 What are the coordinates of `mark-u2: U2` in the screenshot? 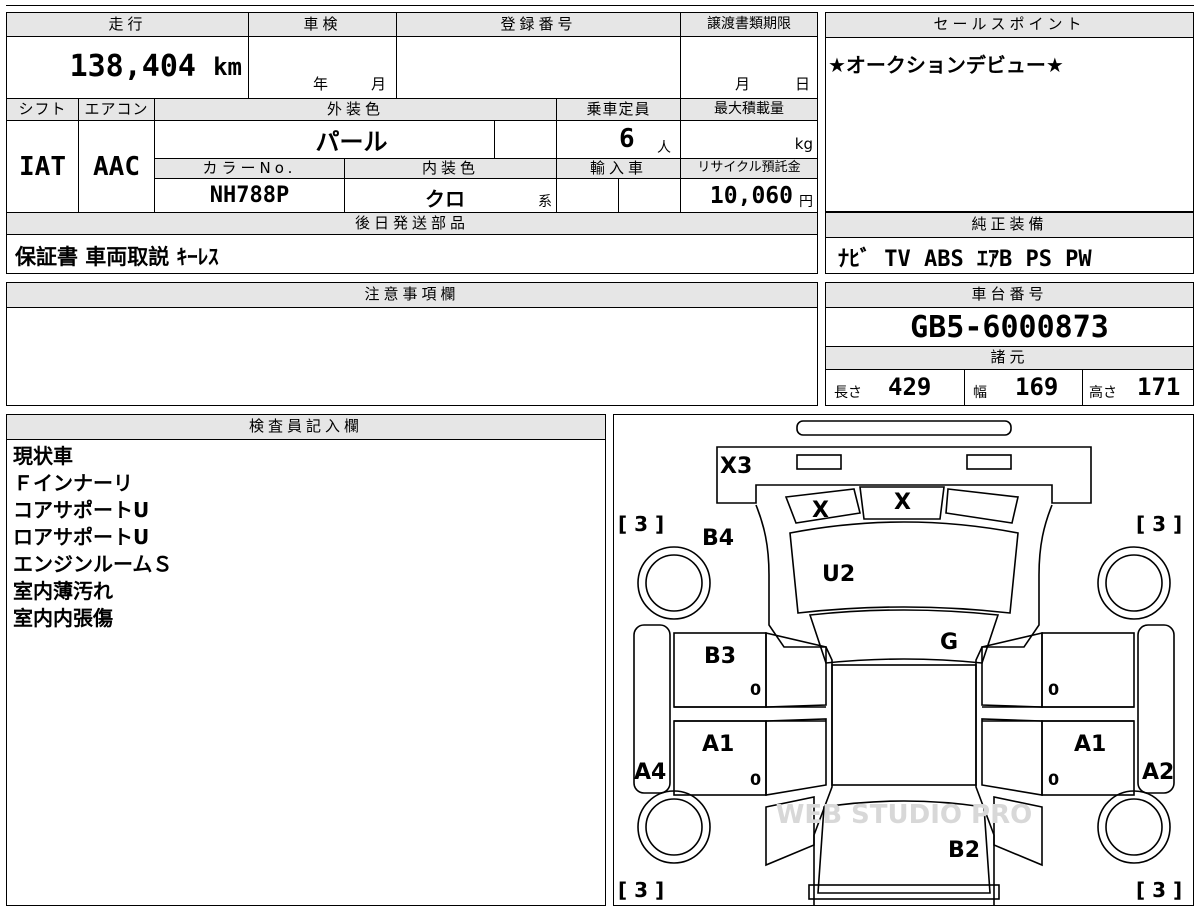 It's located at (838, 574).